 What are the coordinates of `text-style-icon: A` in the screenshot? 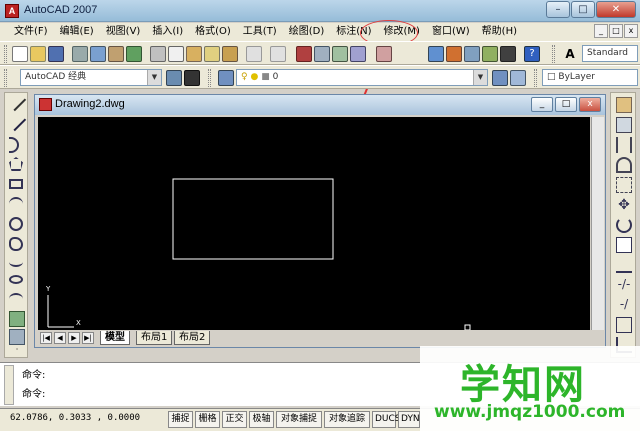 It's located at (570, 54).